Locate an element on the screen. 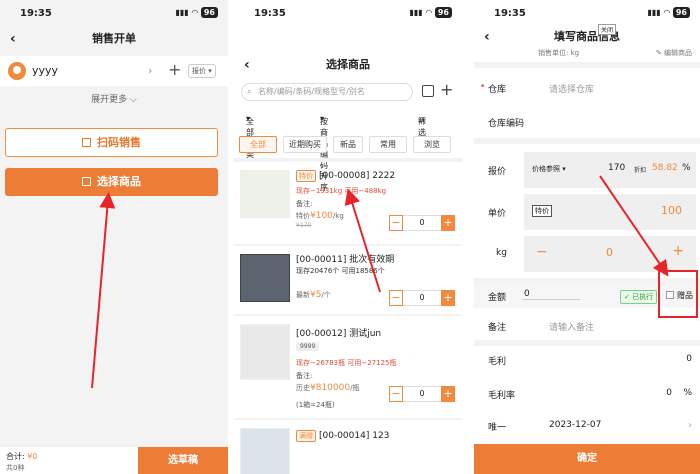 This screenshot has height=474, width=700. unit-price-box: 特价 100 is located at coordinates (610, 212).